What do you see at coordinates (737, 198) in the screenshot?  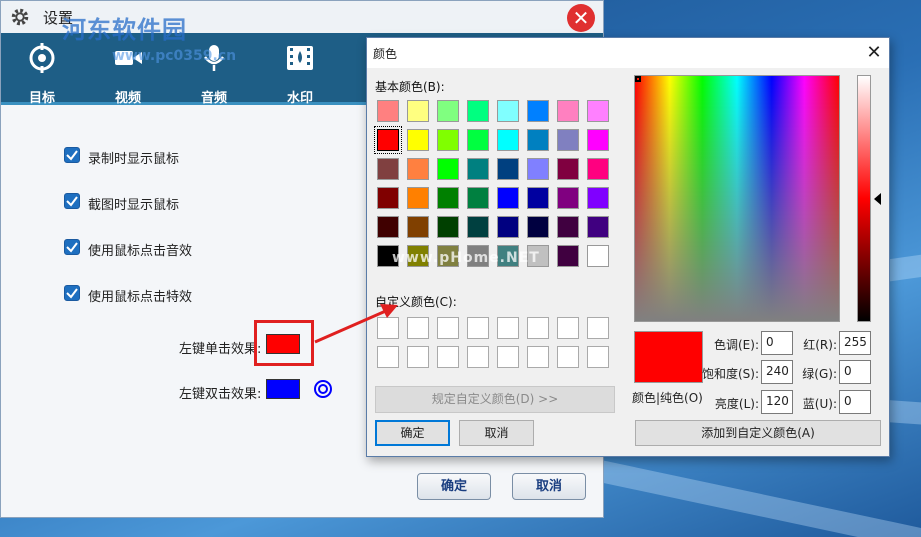 I see `color-spectrum` at bounding box center [737, 198].